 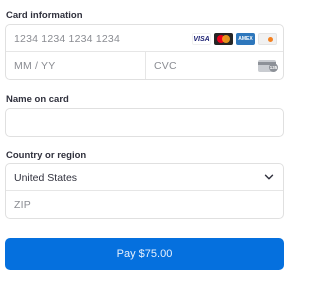 I want to click on card-brands: VISA AMEX, so click(x=234, y=39).